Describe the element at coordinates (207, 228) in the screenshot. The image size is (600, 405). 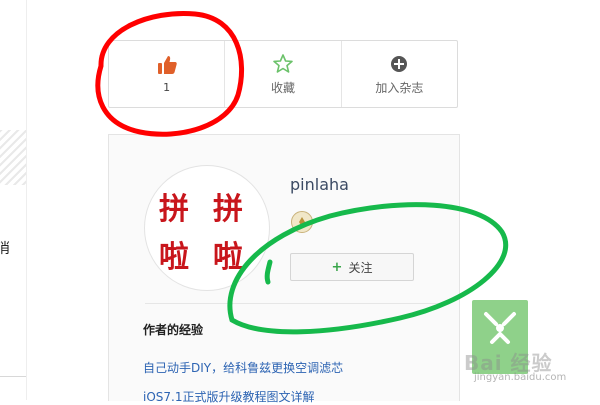
I see `avatar: 拼 拼 啦 啦` at that location.